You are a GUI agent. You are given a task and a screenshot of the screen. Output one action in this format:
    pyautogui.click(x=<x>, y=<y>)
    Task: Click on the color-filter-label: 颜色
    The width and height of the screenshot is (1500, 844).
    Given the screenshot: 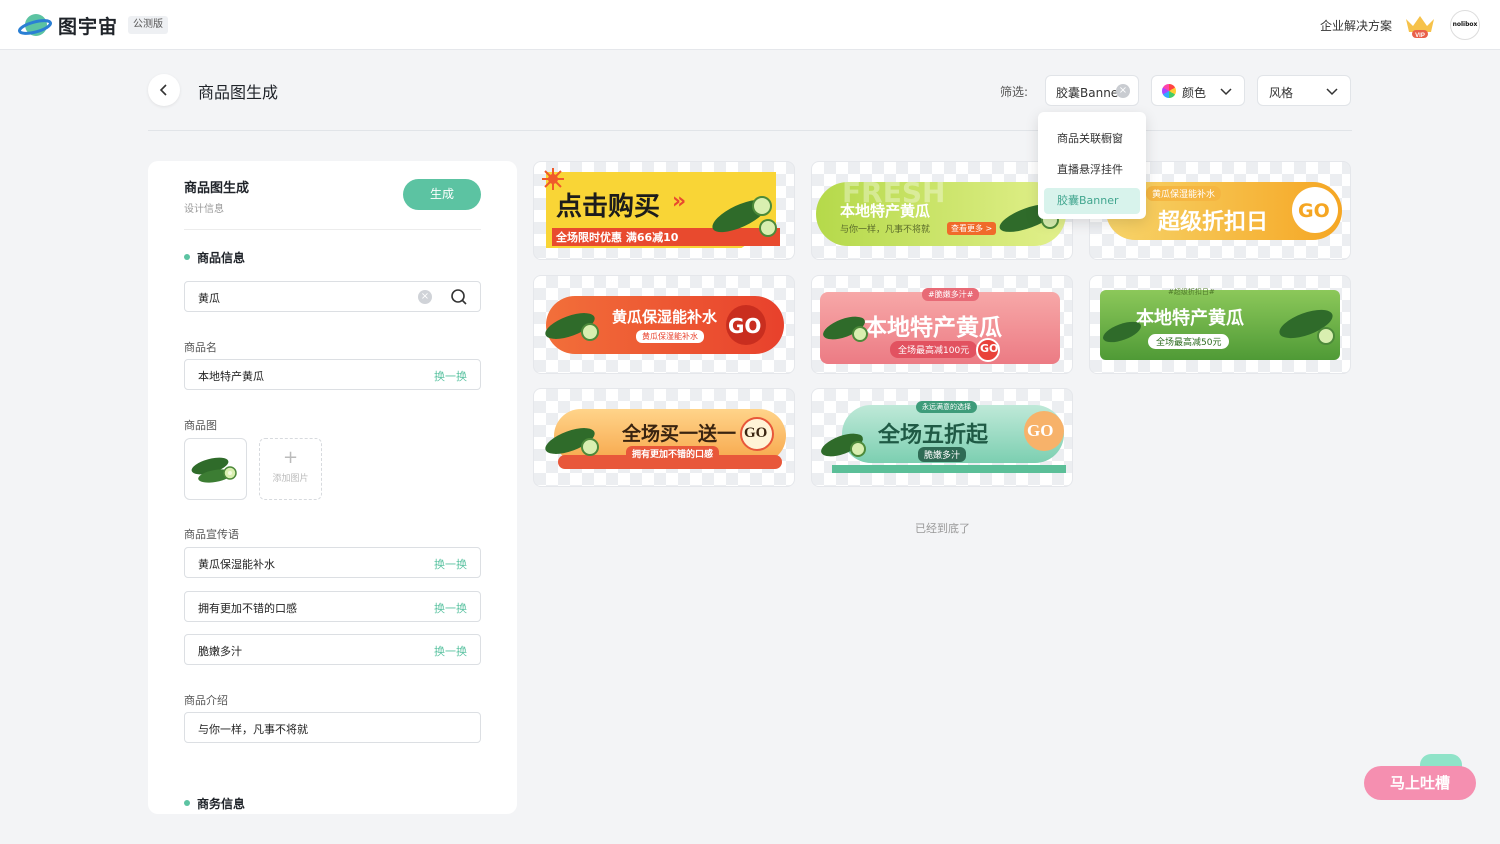 What is the action you would take?
    pyautogui.click(x=1194, y=93)
    